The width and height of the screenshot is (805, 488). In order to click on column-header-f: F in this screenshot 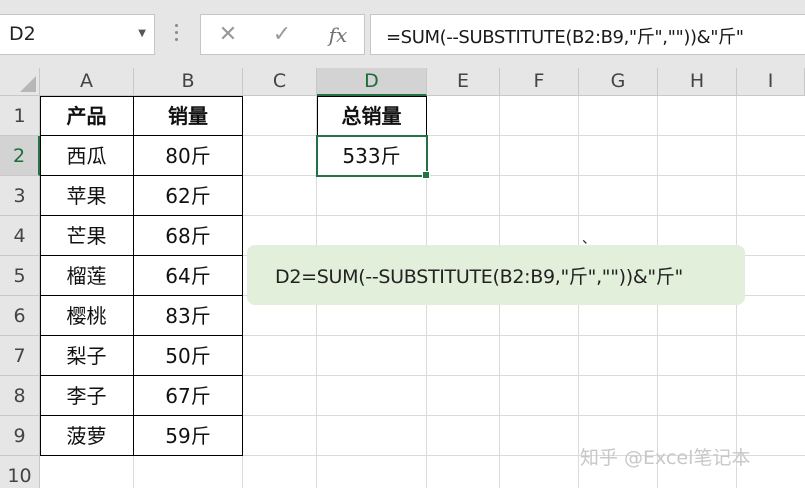, I will do `click(539, 82)`.